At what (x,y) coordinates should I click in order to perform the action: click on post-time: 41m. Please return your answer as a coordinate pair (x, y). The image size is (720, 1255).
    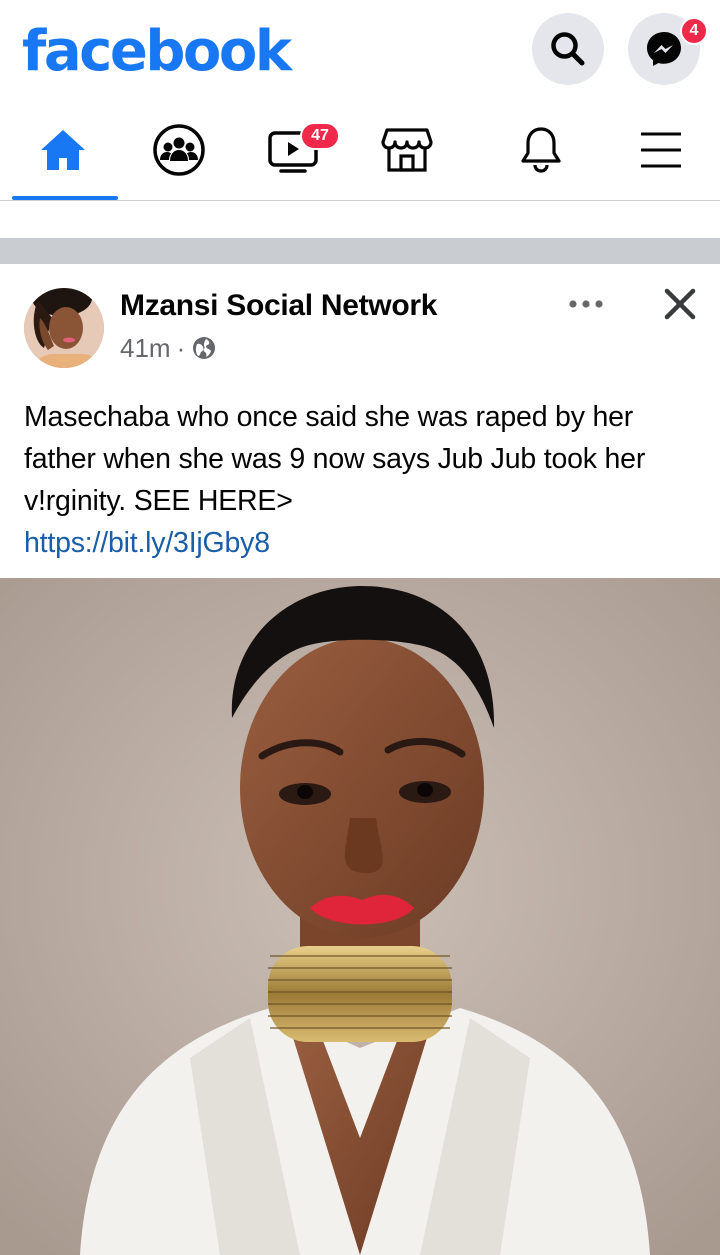
    Looking at the image, I should click on (145, 348).